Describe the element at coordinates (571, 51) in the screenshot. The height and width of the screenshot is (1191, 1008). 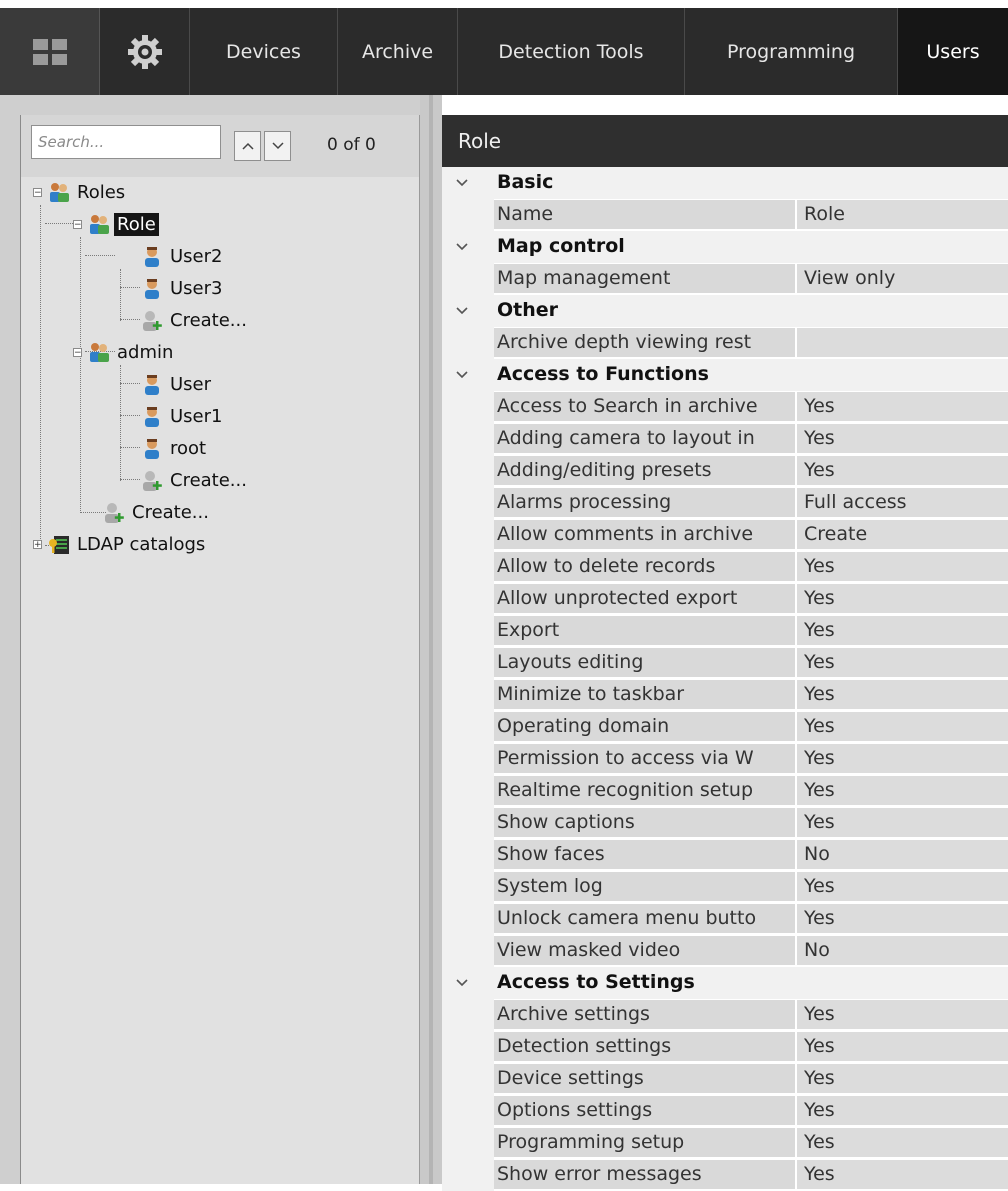
I see `tab-detection-tools: Detection Tools` at that location.